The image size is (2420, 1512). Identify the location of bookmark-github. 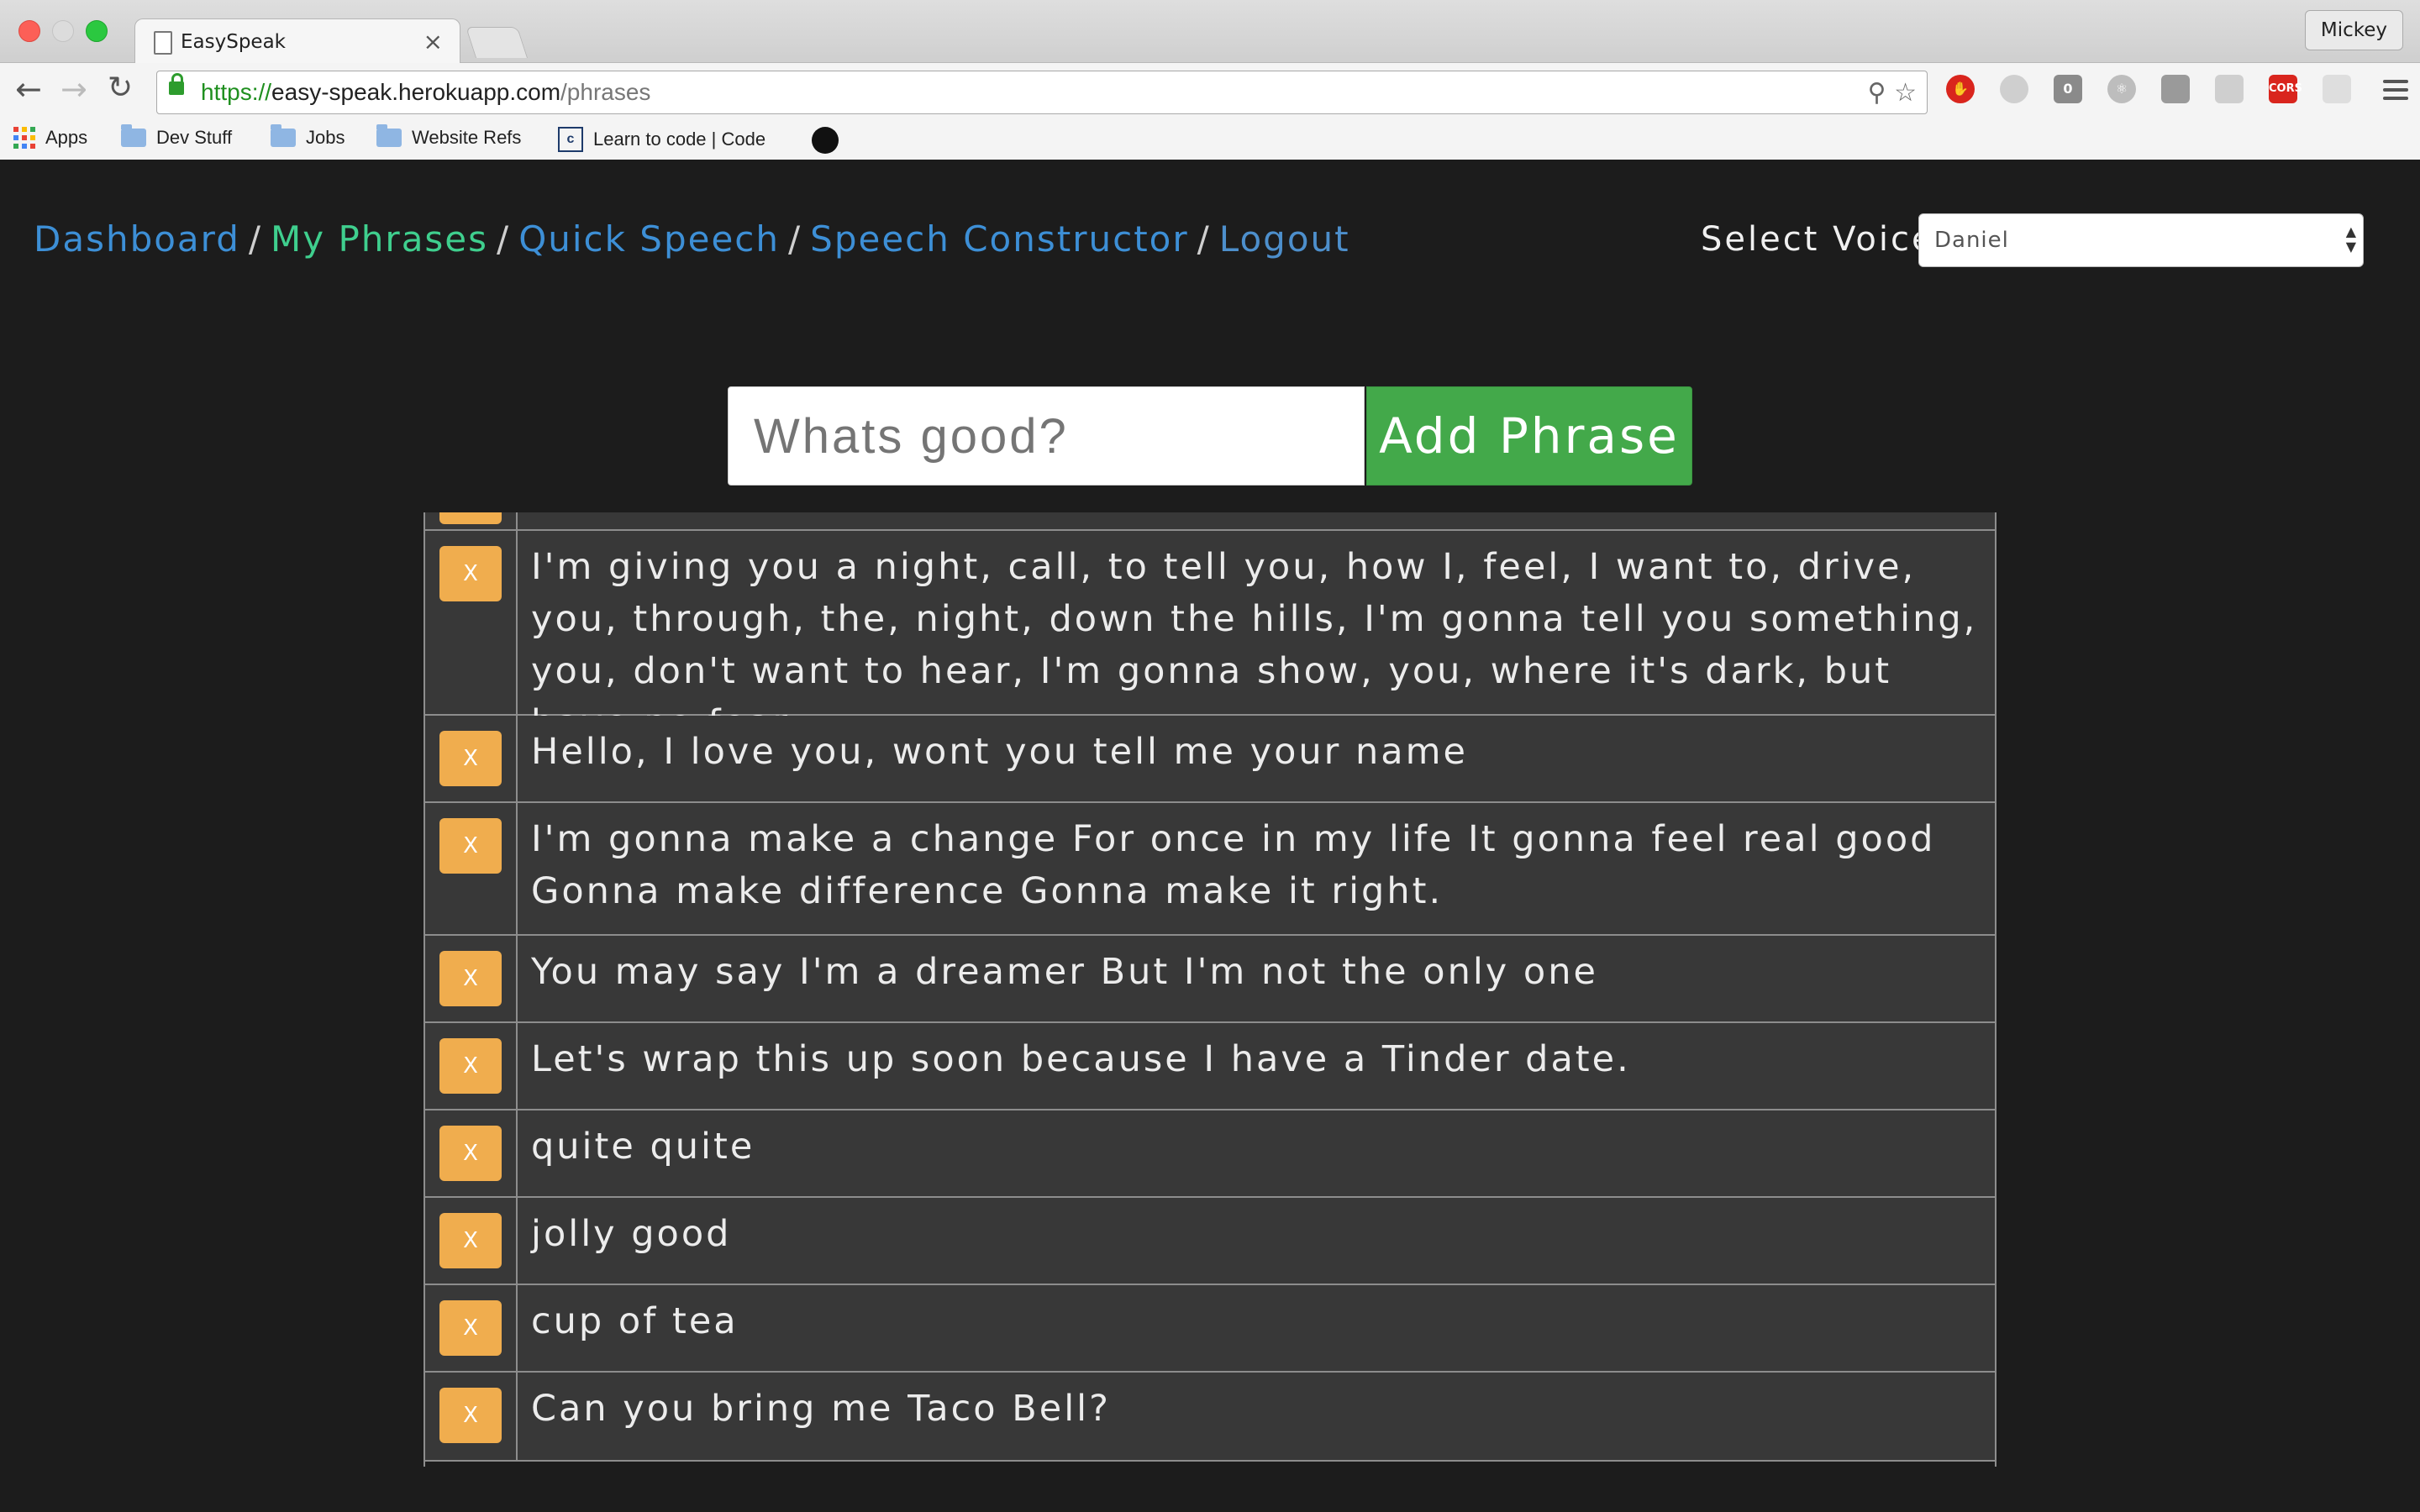
(825, 140).